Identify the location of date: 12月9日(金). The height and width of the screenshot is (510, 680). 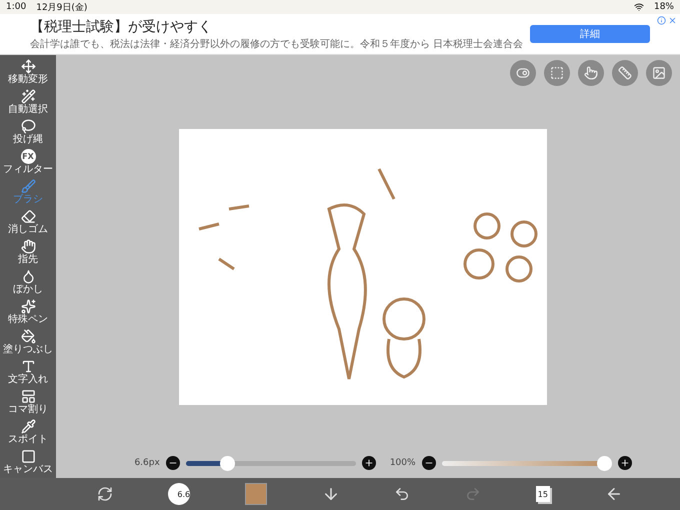
(62, 8).